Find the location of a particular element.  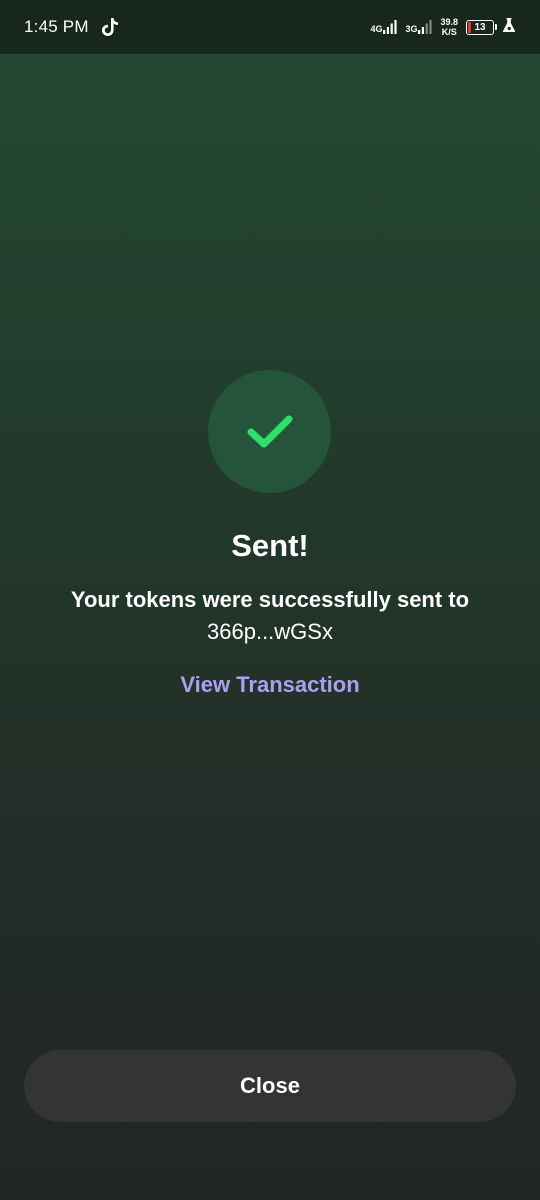

network-speed: 39.8 K/S is located at coordinates (449, 27).